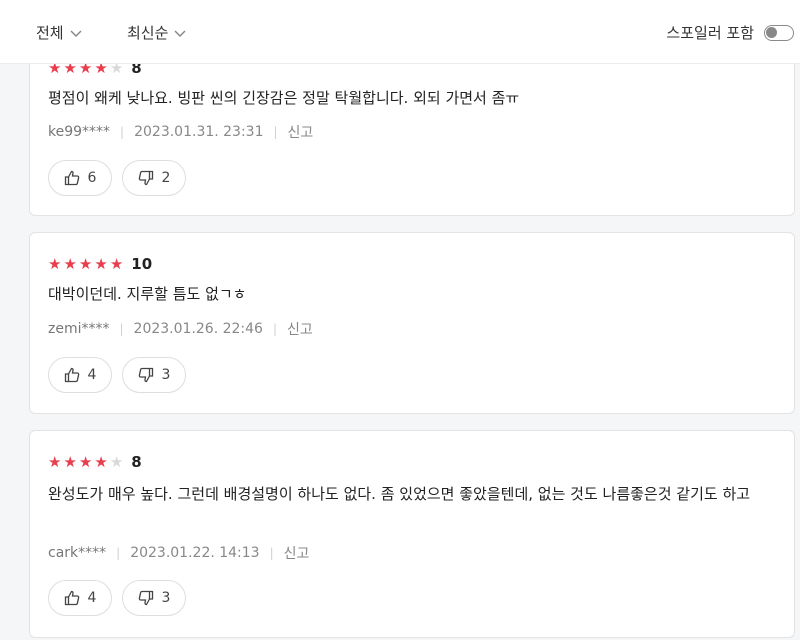 This screenshot has width=800, height=640. Describe the element at coordinates (154, 178) in the screenshot. I see `dislike-button: 2` at that location.